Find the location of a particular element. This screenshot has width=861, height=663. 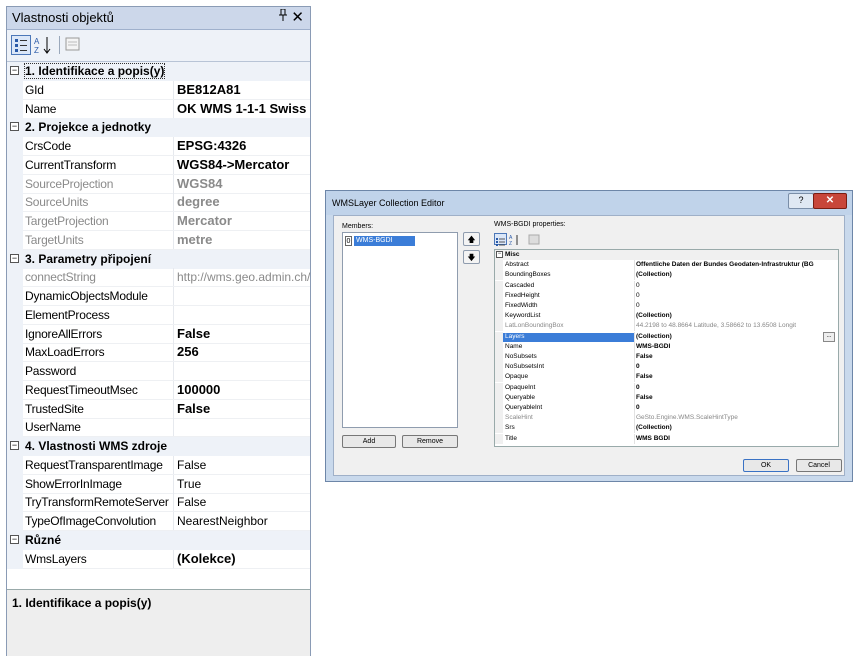

property-row: CurrentTransform WGS84->Mercator is located at coordinates (158, 165).